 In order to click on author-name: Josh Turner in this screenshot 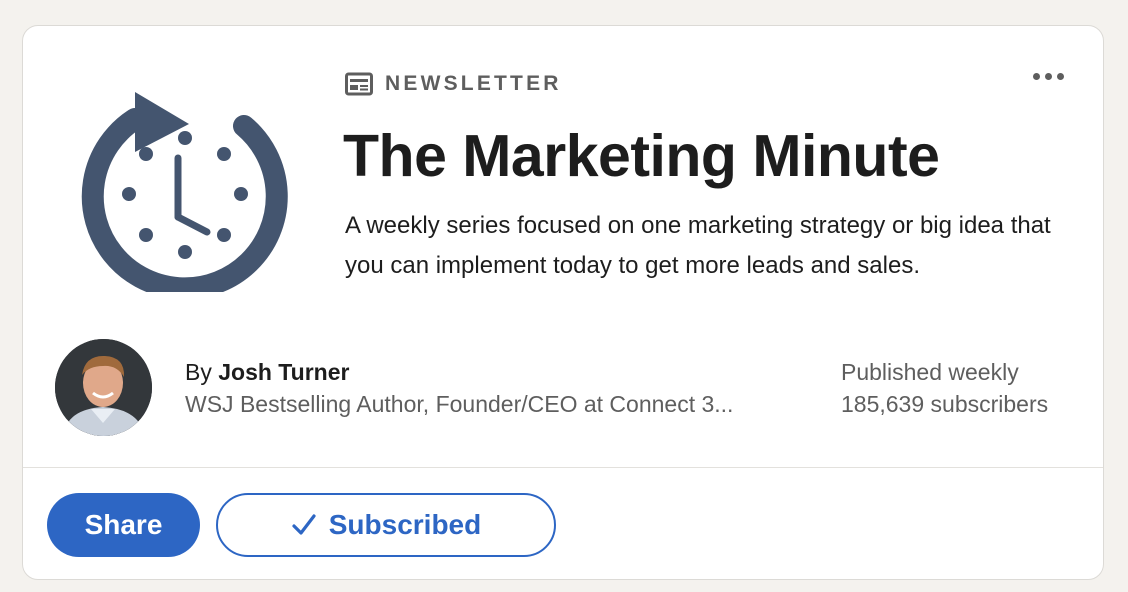, I will do `click(283, 372)`.